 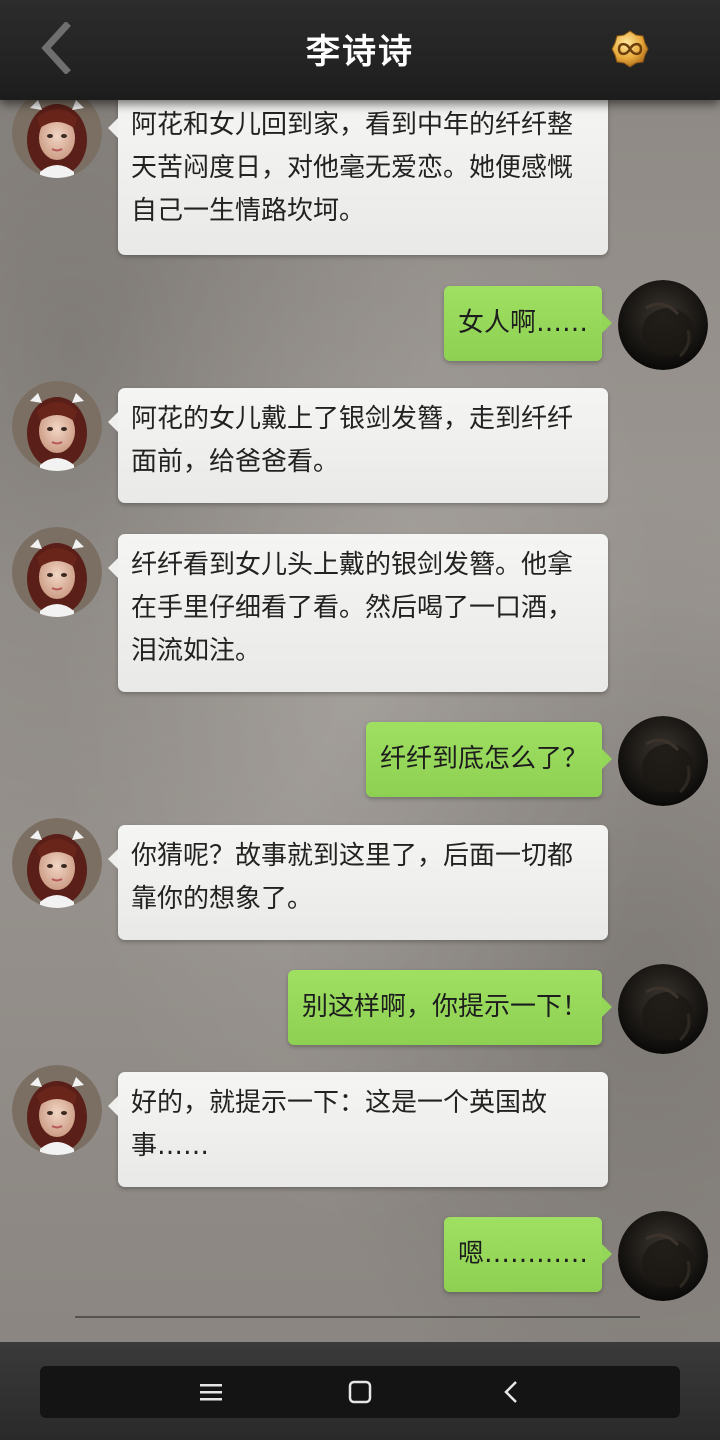 What do you see at coordinates (489, 759) in the screenshot?
I see `sent-message-bubble: 纤纤到底怎么了？` at bounding box center [489, 759].